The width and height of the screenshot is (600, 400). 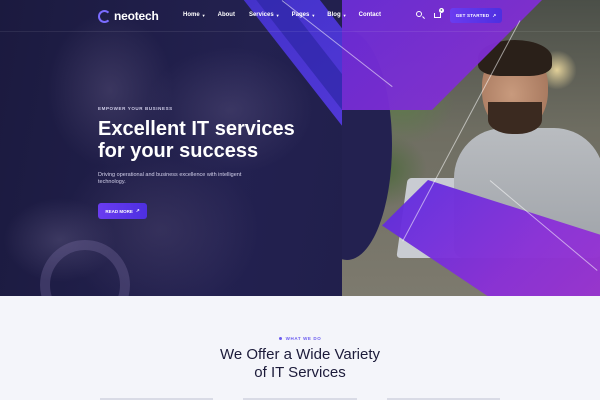 I want to click on nav-item-about: About, so click(x=226, y=15).